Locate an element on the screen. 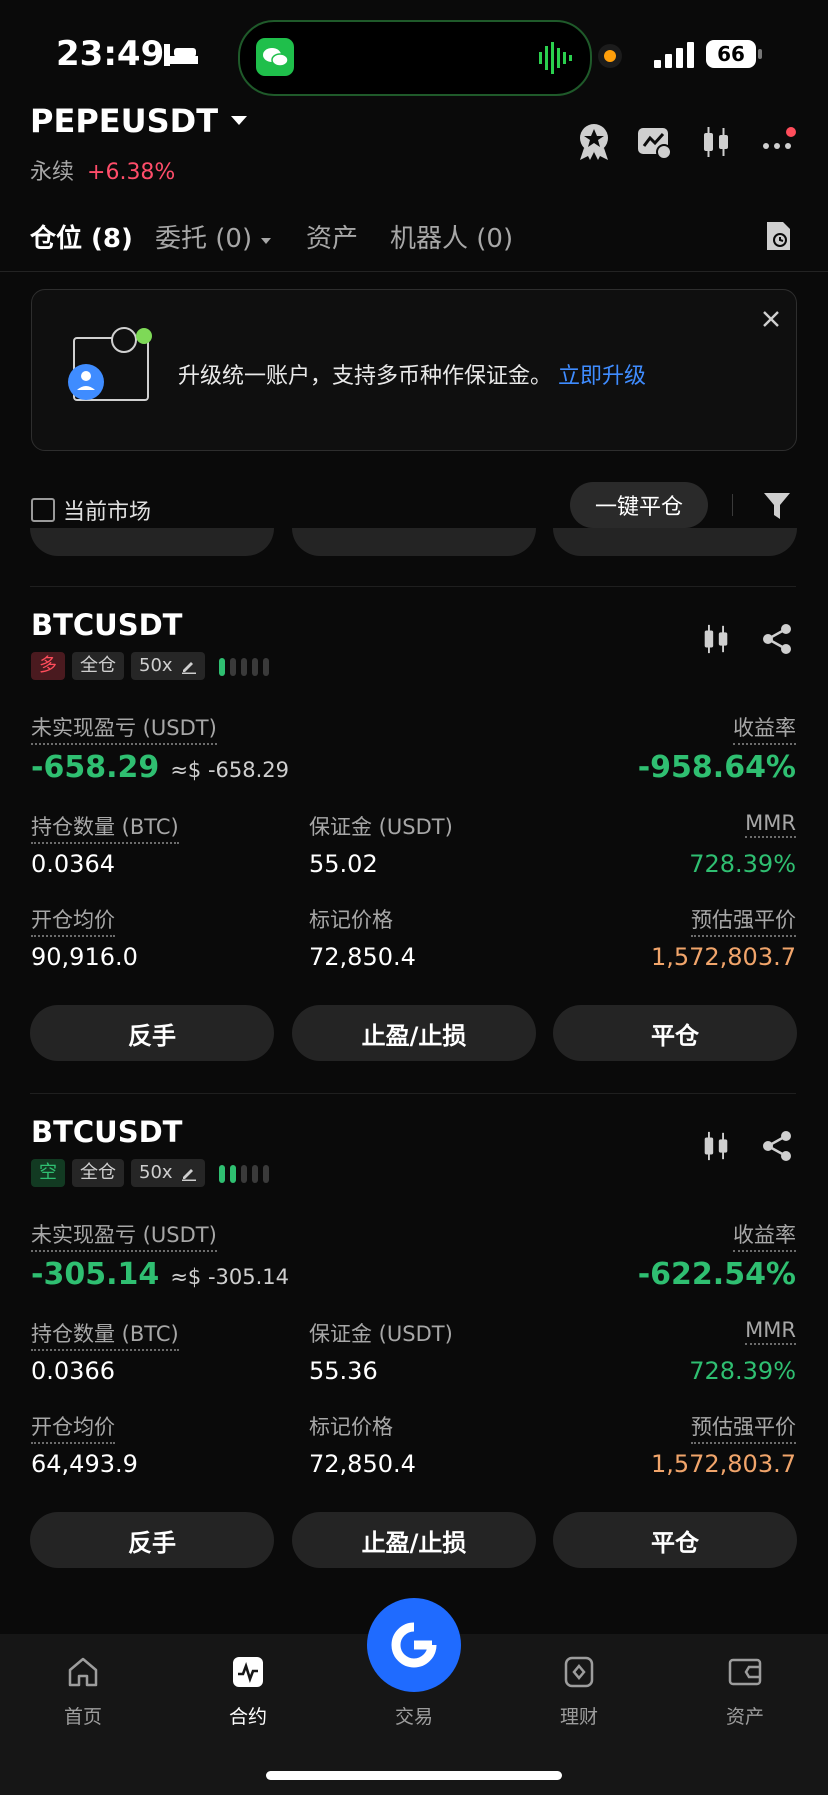 This screenshot has height=1795, width=828. mark-price-label: 标记价格 is located at coordinates (351, 1427).